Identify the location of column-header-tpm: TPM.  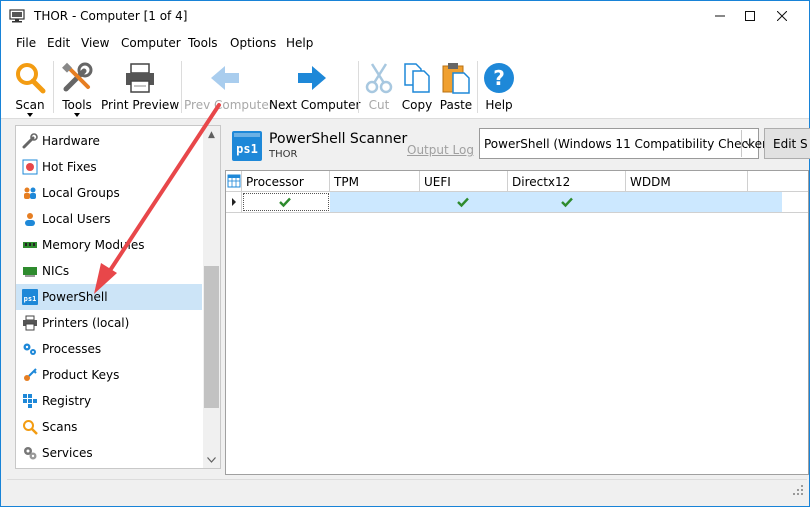
(375, 181).